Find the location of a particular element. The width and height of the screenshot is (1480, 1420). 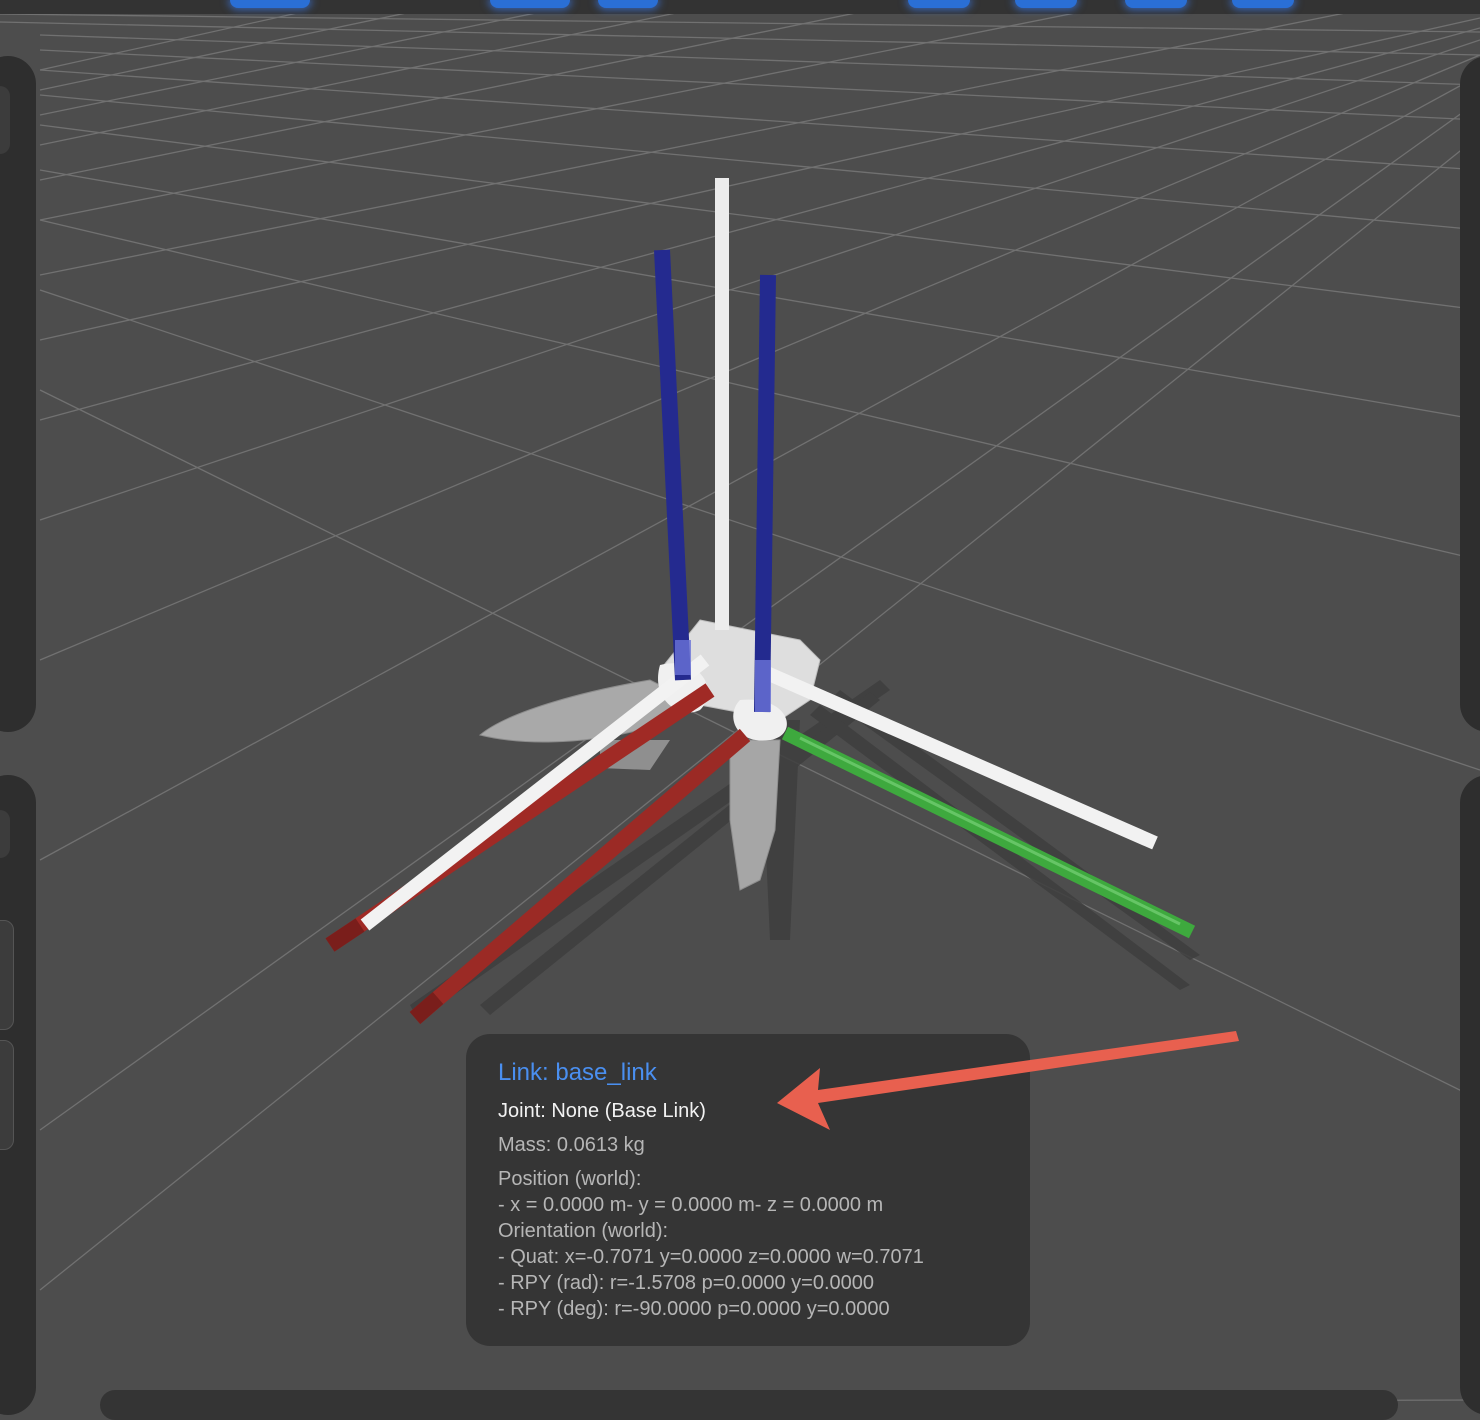

left-panel-bottom is located at coordinates (18, 1095).